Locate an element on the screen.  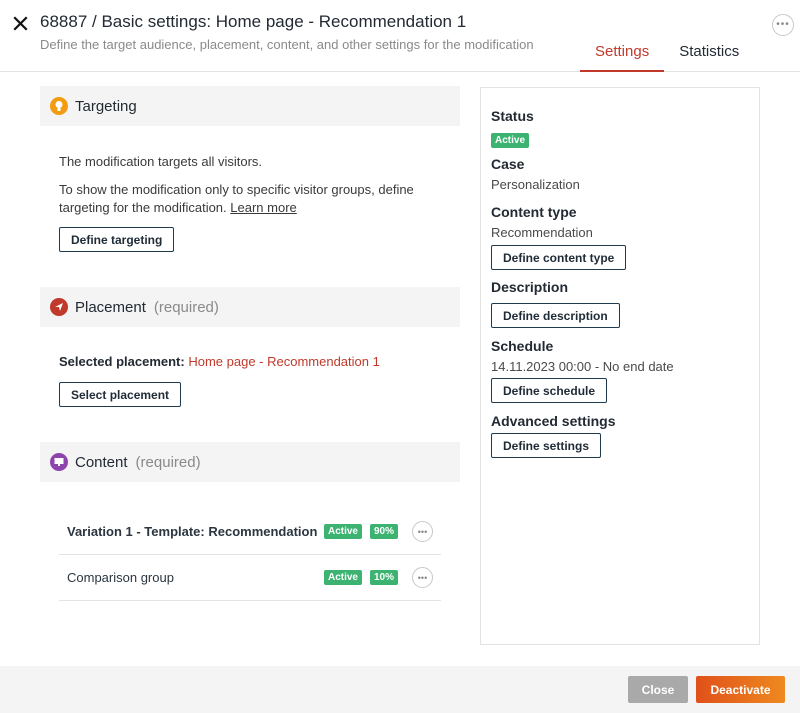
targeting-section-header: Targeting is located at coordinates (250, 106).